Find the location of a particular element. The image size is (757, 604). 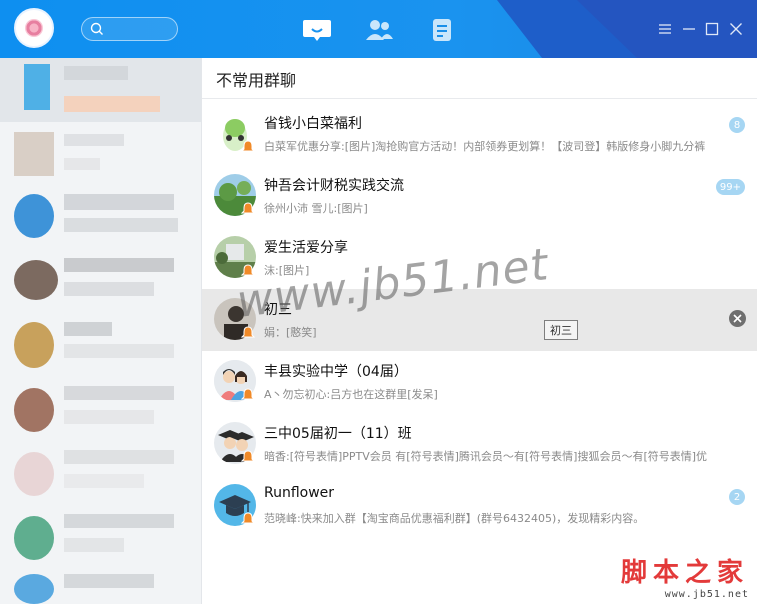

flower-icon is located at coordinates (34, 28).